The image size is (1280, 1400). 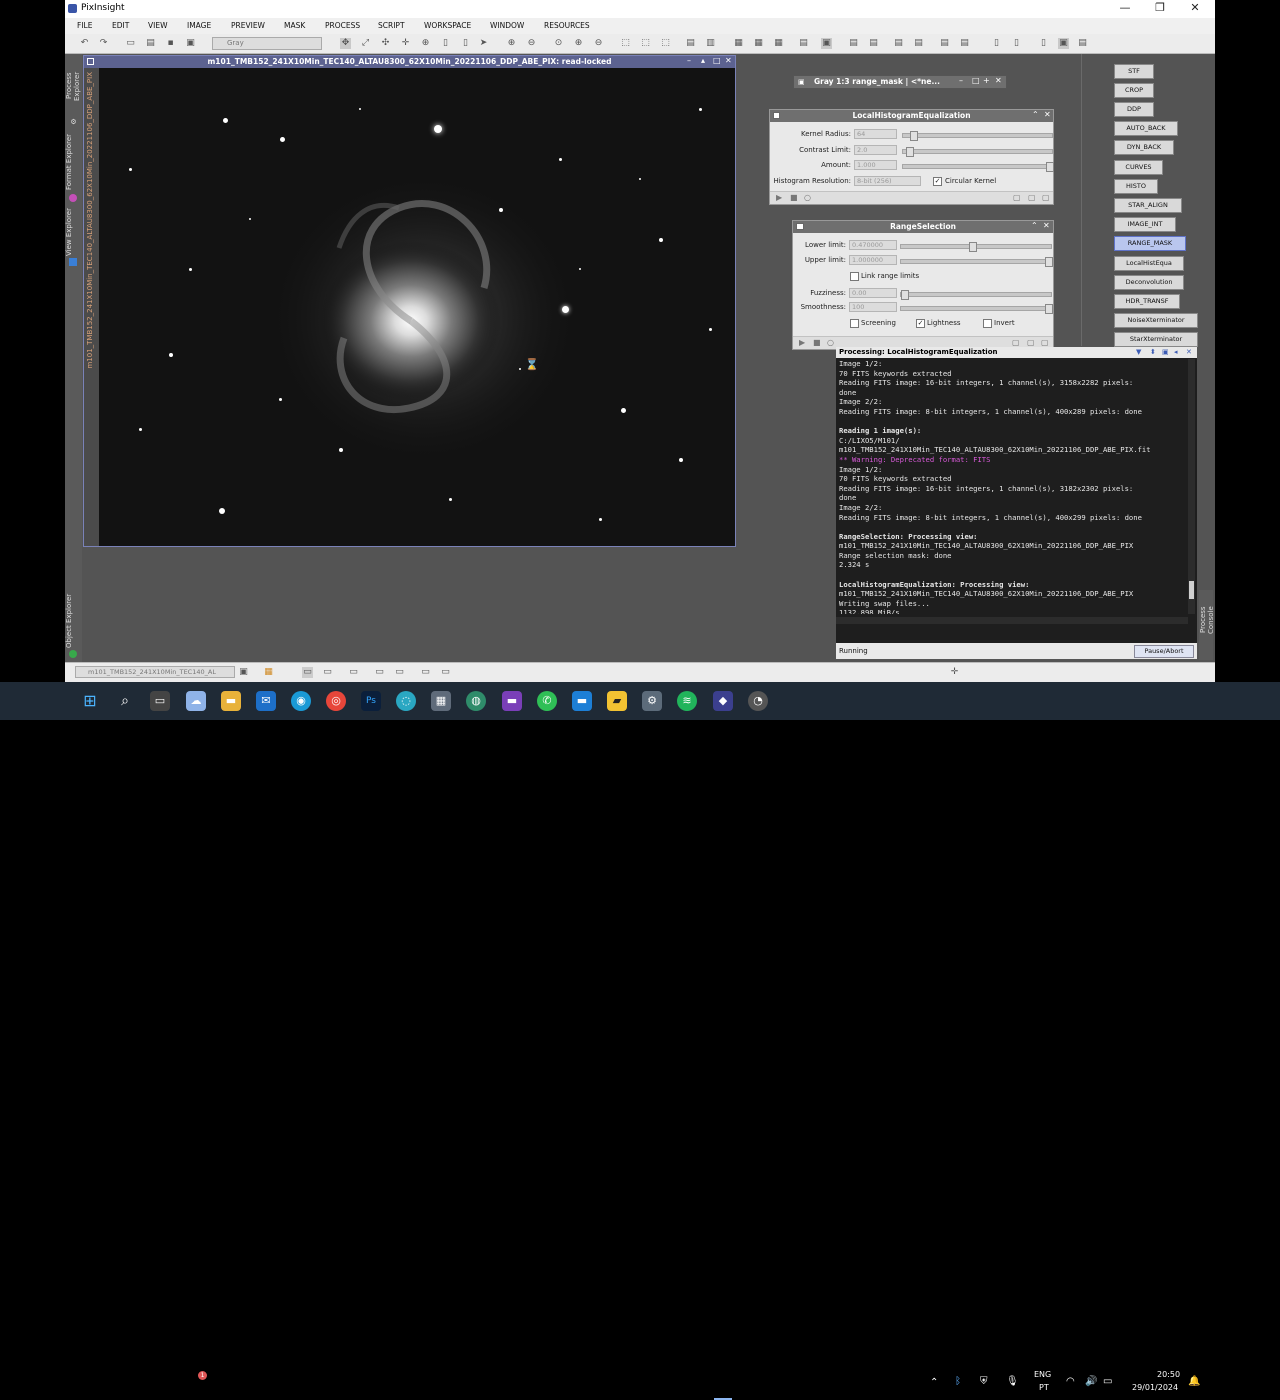 What do you see at coordinates (385, 43) in the screenshot?
I see `pan-icon: ✣` at bounding box center [385, 43].